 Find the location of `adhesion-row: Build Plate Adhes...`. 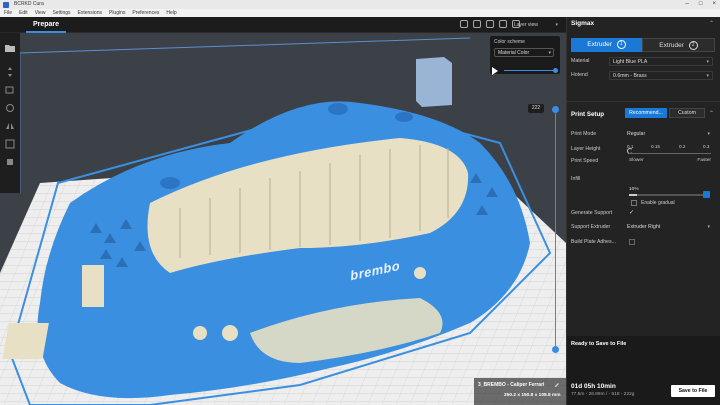

adhesion-row: Build Plate Adhes... is located at coordinates (644, 242).